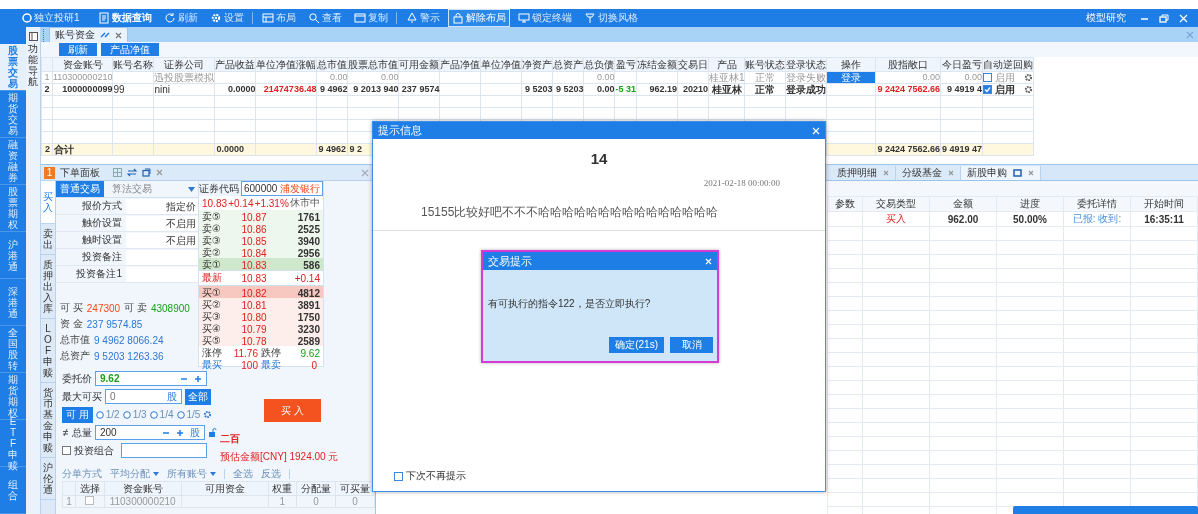 This screenshot has width=1198, height=514. I want to click on estimate-text: 预估金额[CNY] 1924.00 元, so click(279, 457).